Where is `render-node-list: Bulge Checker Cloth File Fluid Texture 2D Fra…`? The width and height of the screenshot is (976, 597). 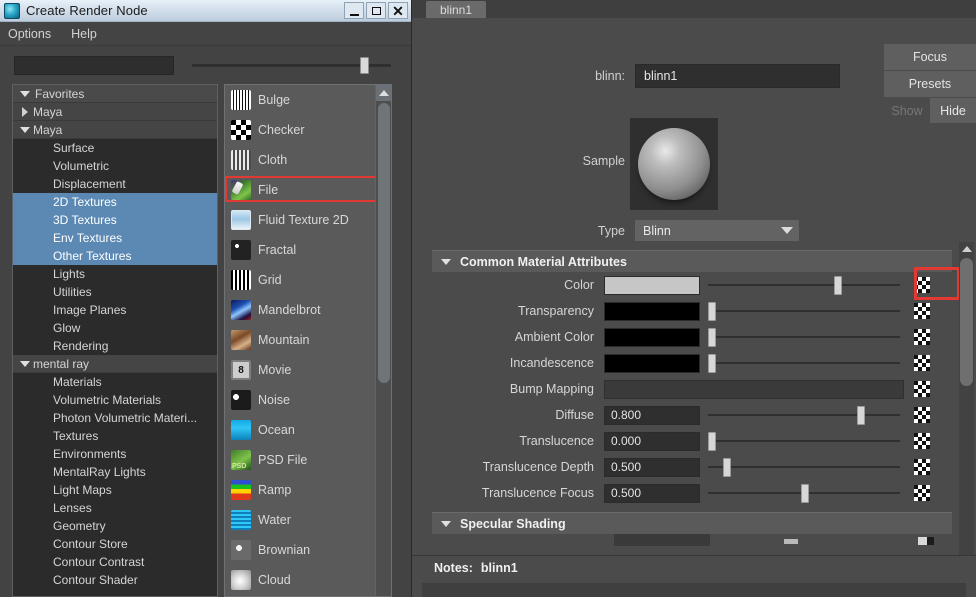 render-node-list: Bulge Checker Cloth File Fluid Texture 2D Fra… is located at coordinates (308, 340).